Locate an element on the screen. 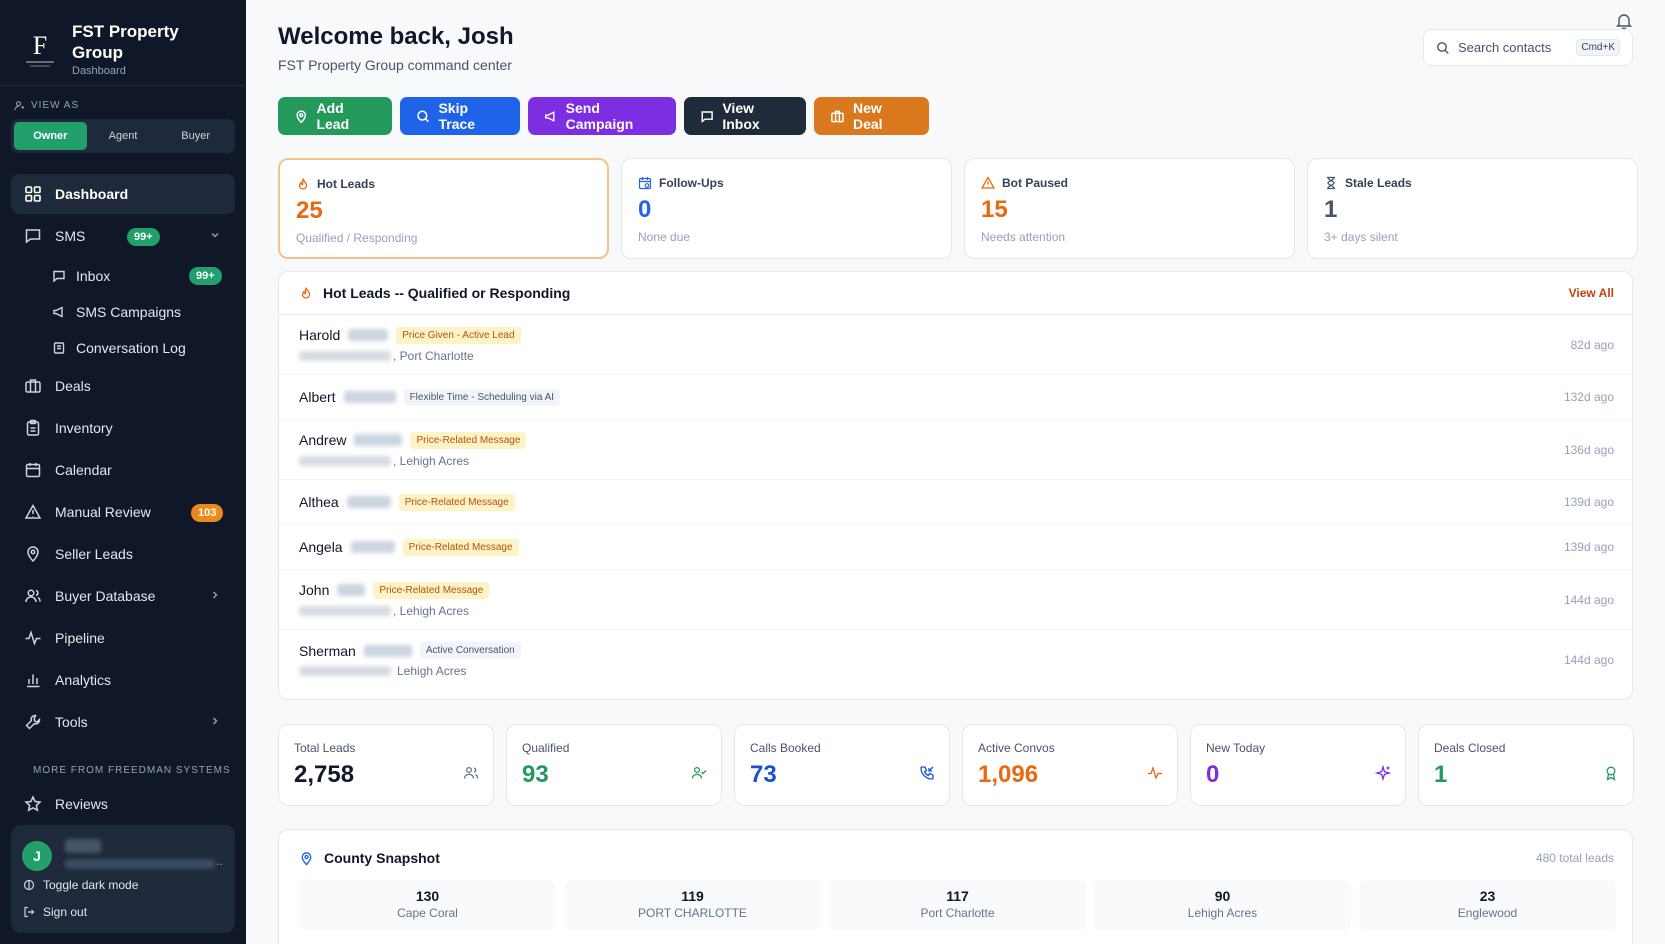  stat-value: 25 is located at coordinates (309, 210).